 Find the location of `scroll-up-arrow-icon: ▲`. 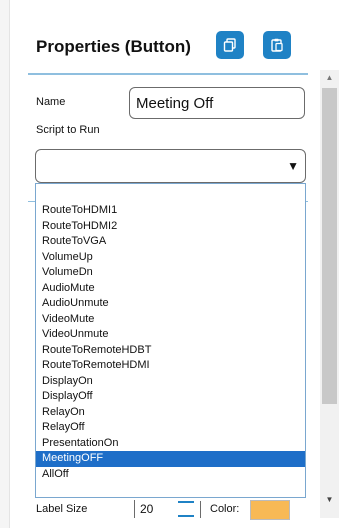

scroll-up-arrow-icon: ▲ is located at coordinates (329, 77).